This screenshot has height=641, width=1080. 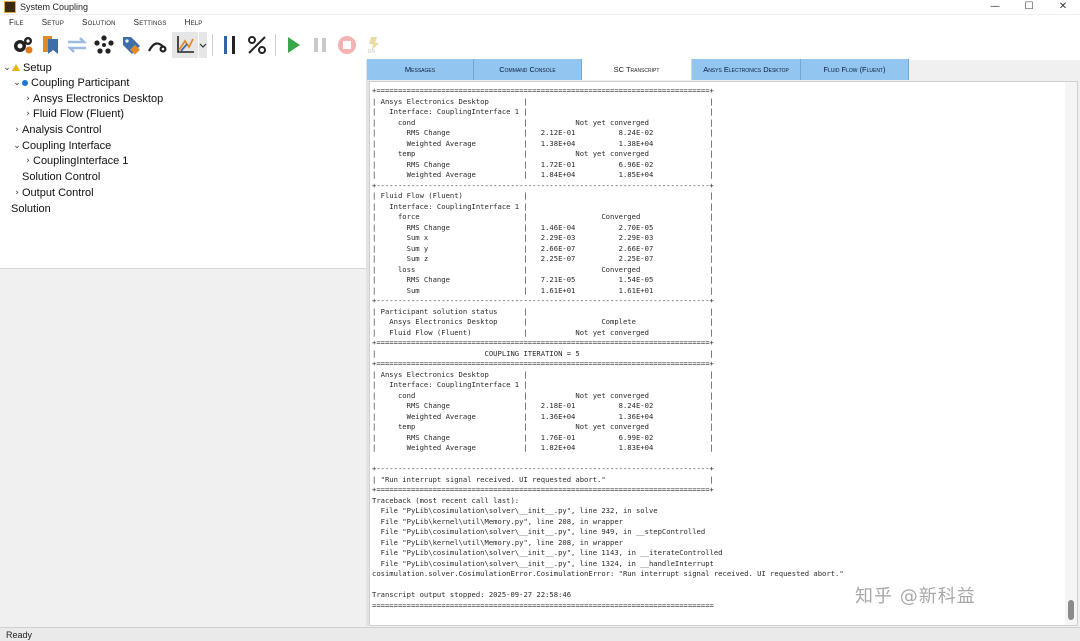 I want to click on scroll-thumb, so click(x=1071, y=610).